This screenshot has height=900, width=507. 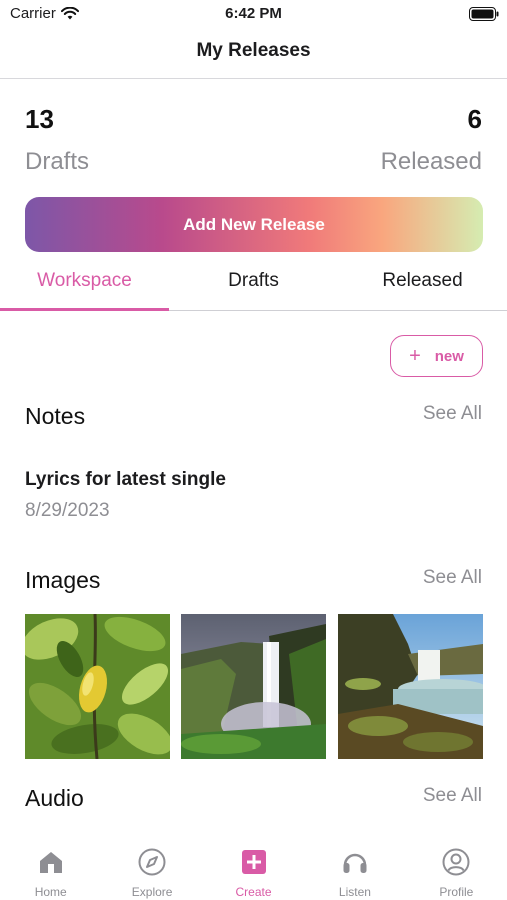 I want to click on tabbar-label-create: Create, so click(x=253, y=892).